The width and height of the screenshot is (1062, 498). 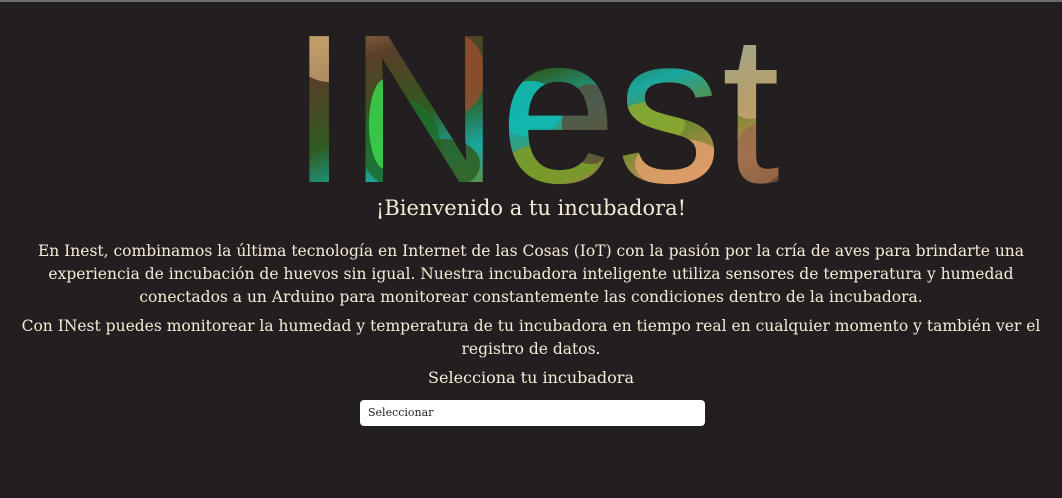 I want to click on incubator-select-label: Selecciona tu incubadora, so click(x=531, y=377).